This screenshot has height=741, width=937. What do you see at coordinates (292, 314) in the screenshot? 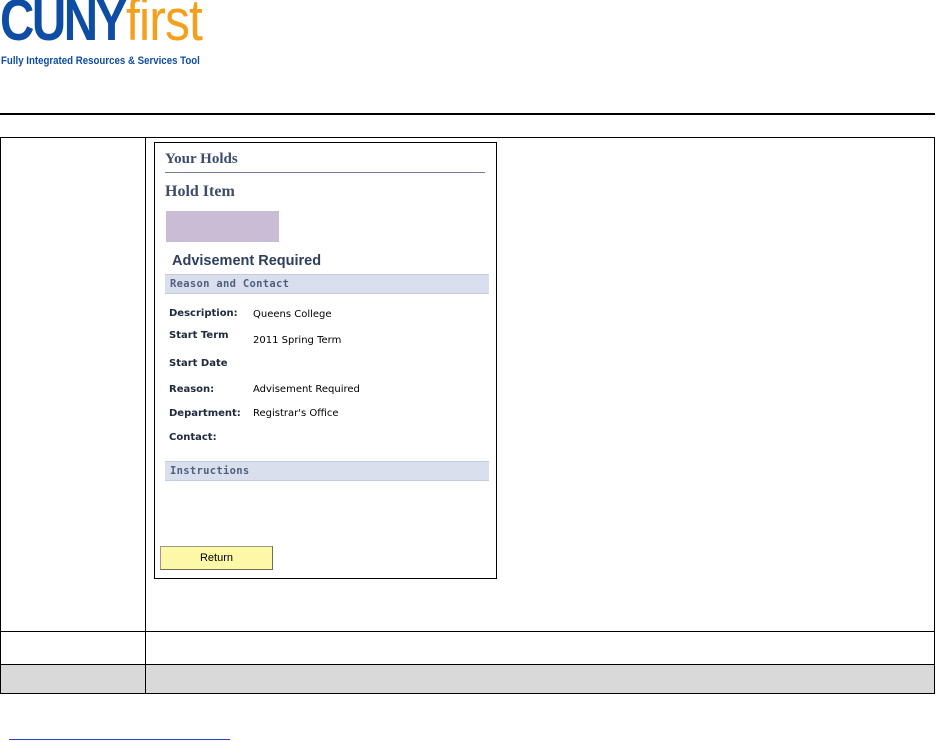
I see `field-value: Queens College` at bounding box center [292, 314].